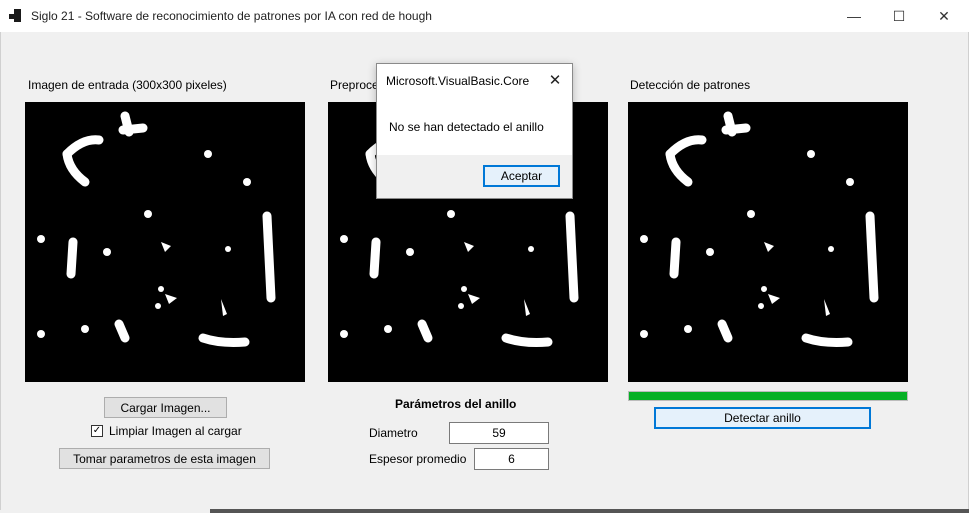 The width and height of the screenshot is (969, 513). What do you see at coordinates (521, 176) in the screenshot?
I see `accept-button: Aceptar` at bounding box center [521, 176].